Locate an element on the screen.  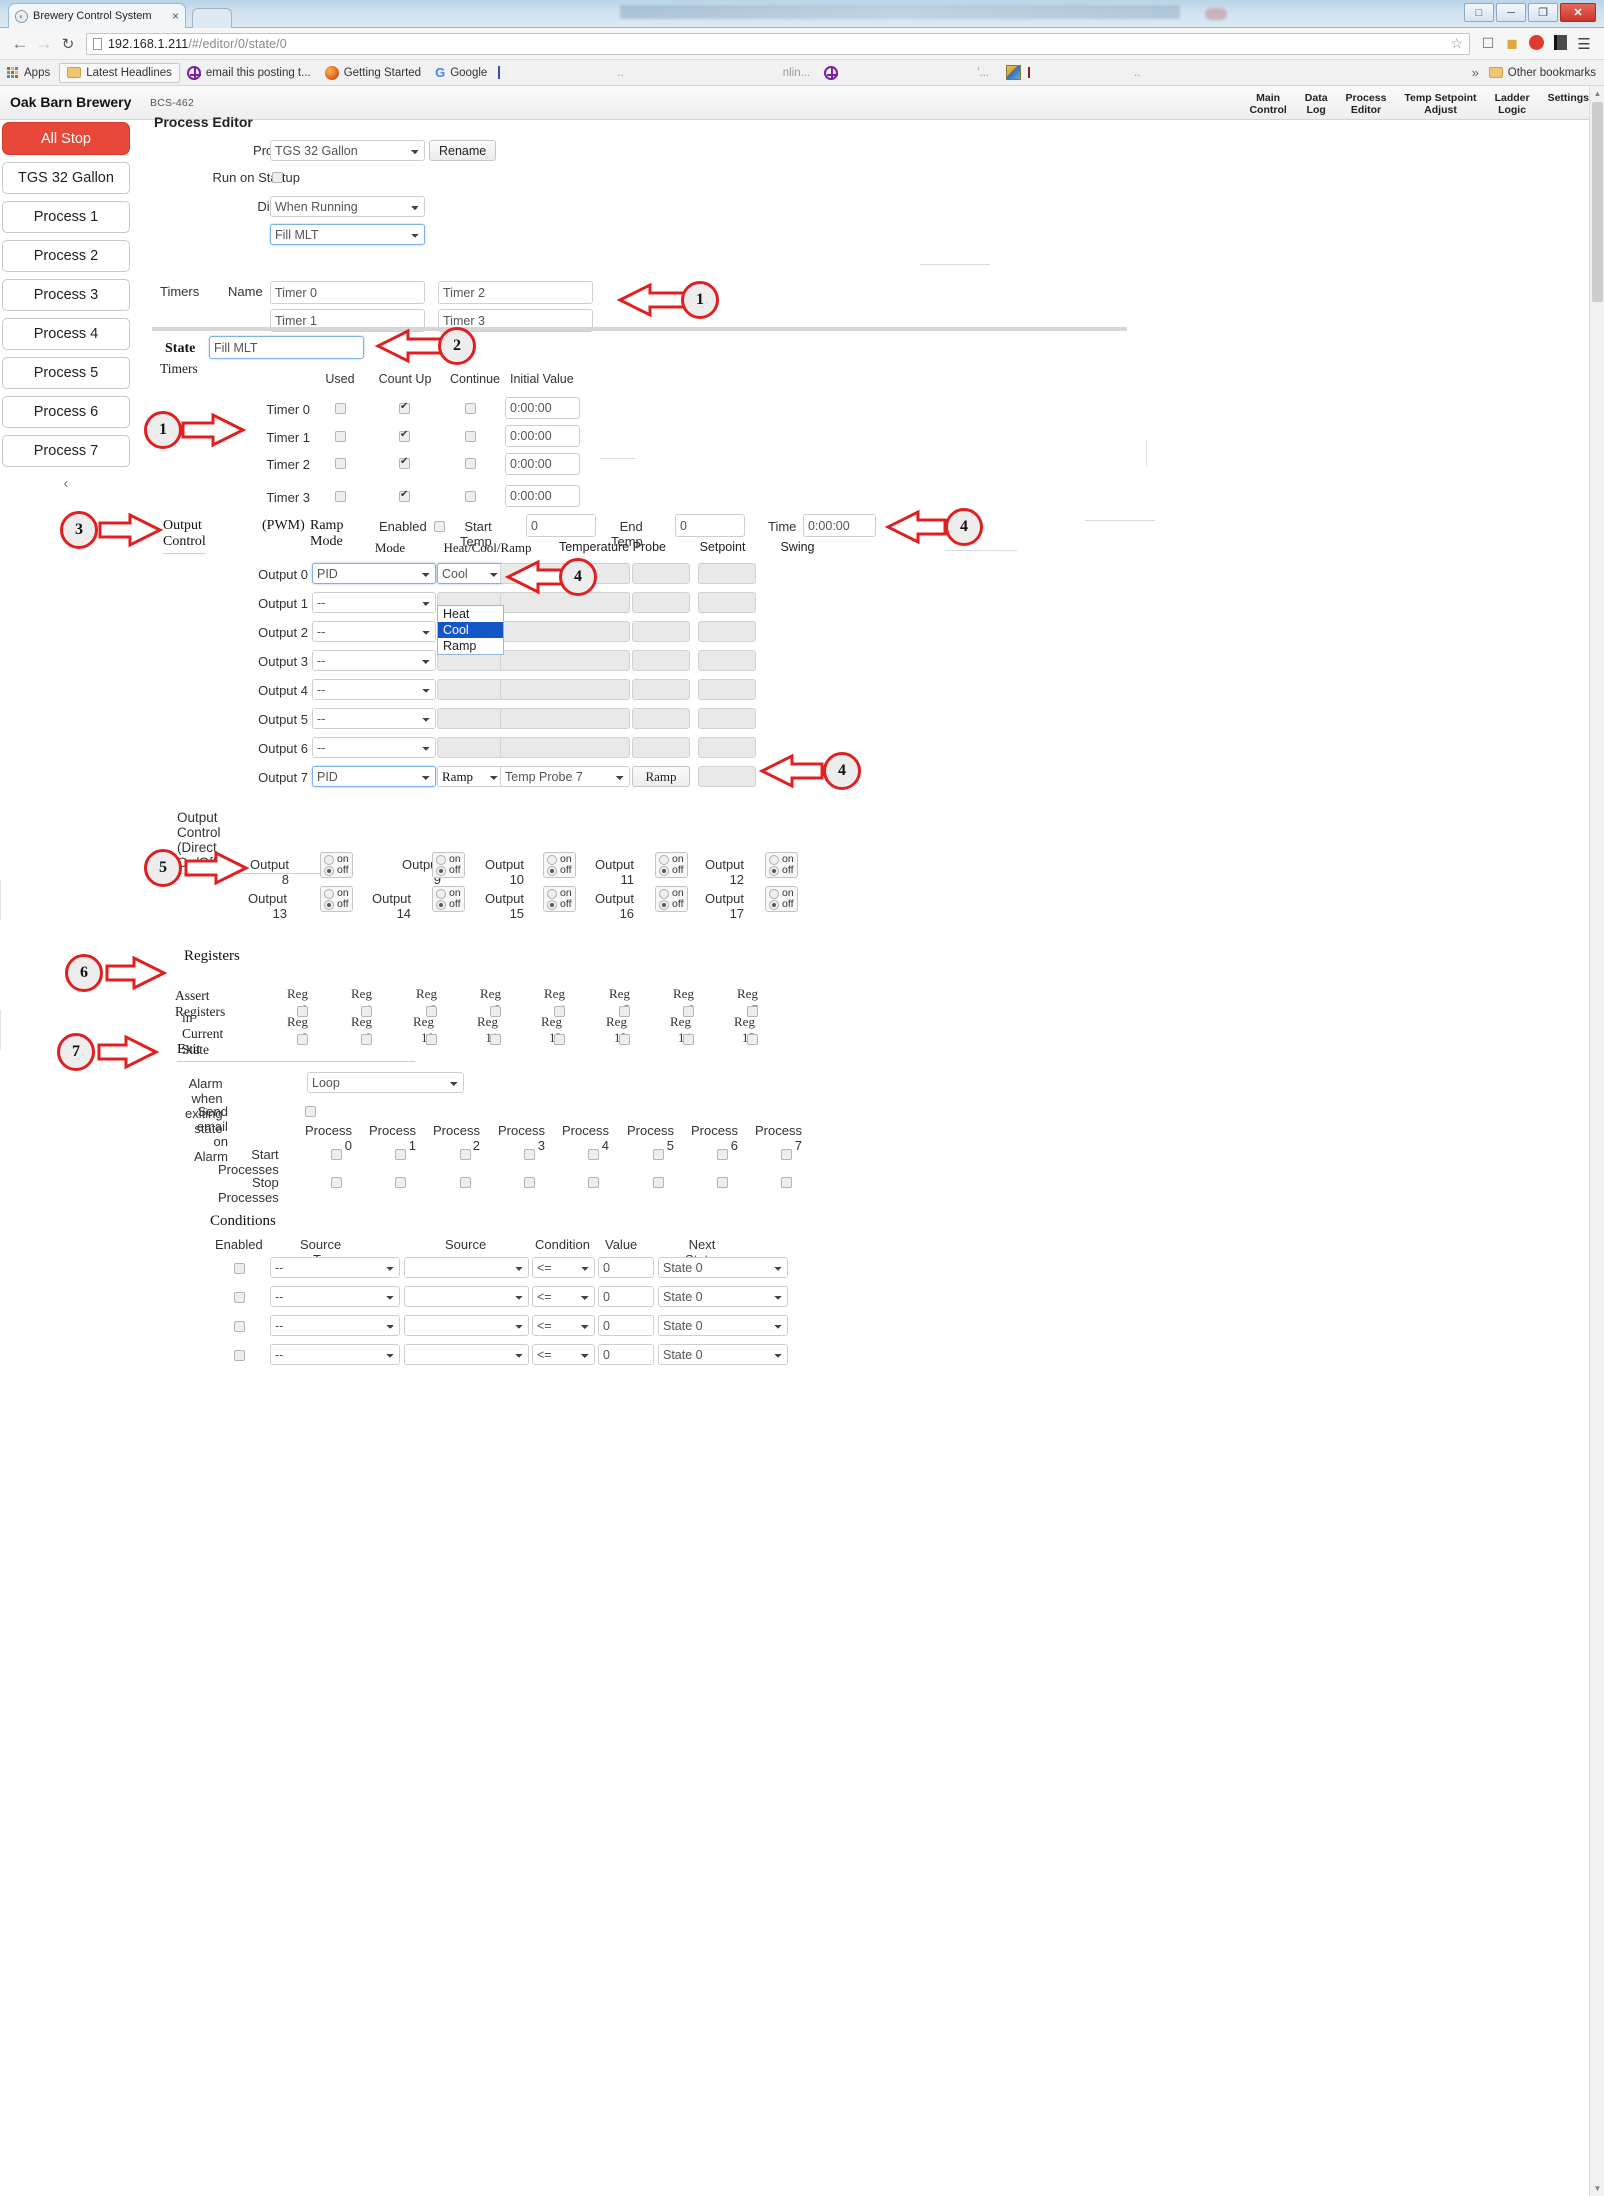
output-12-off-radio is located at coordinates (774, 870).